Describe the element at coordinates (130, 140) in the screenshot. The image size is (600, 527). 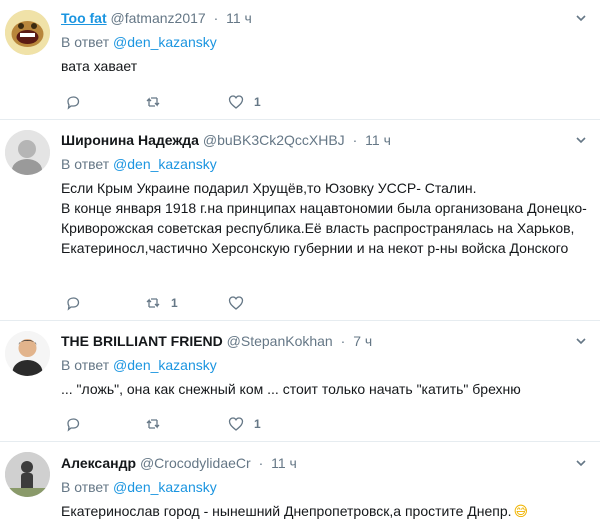
I see `author-name: Широнина Надежда` at that location.